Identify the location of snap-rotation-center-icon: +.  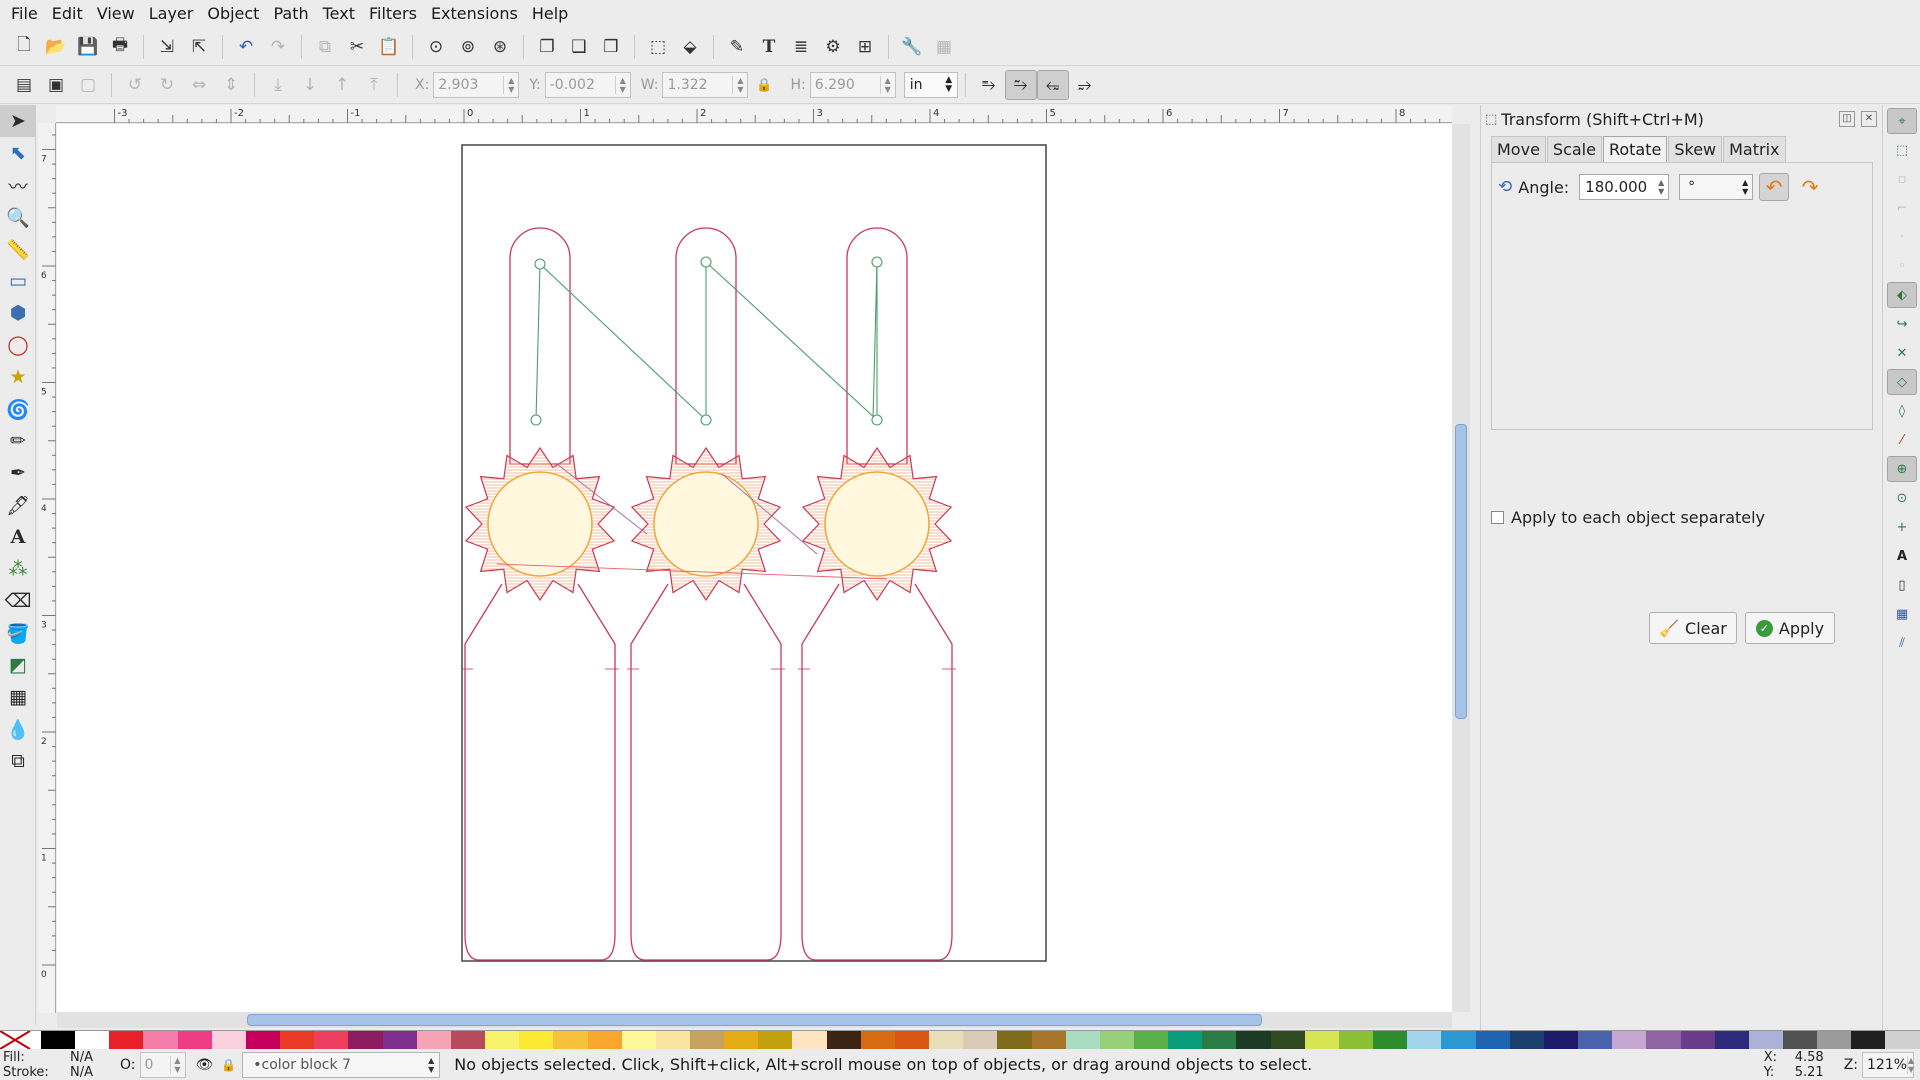
(1902, 527).